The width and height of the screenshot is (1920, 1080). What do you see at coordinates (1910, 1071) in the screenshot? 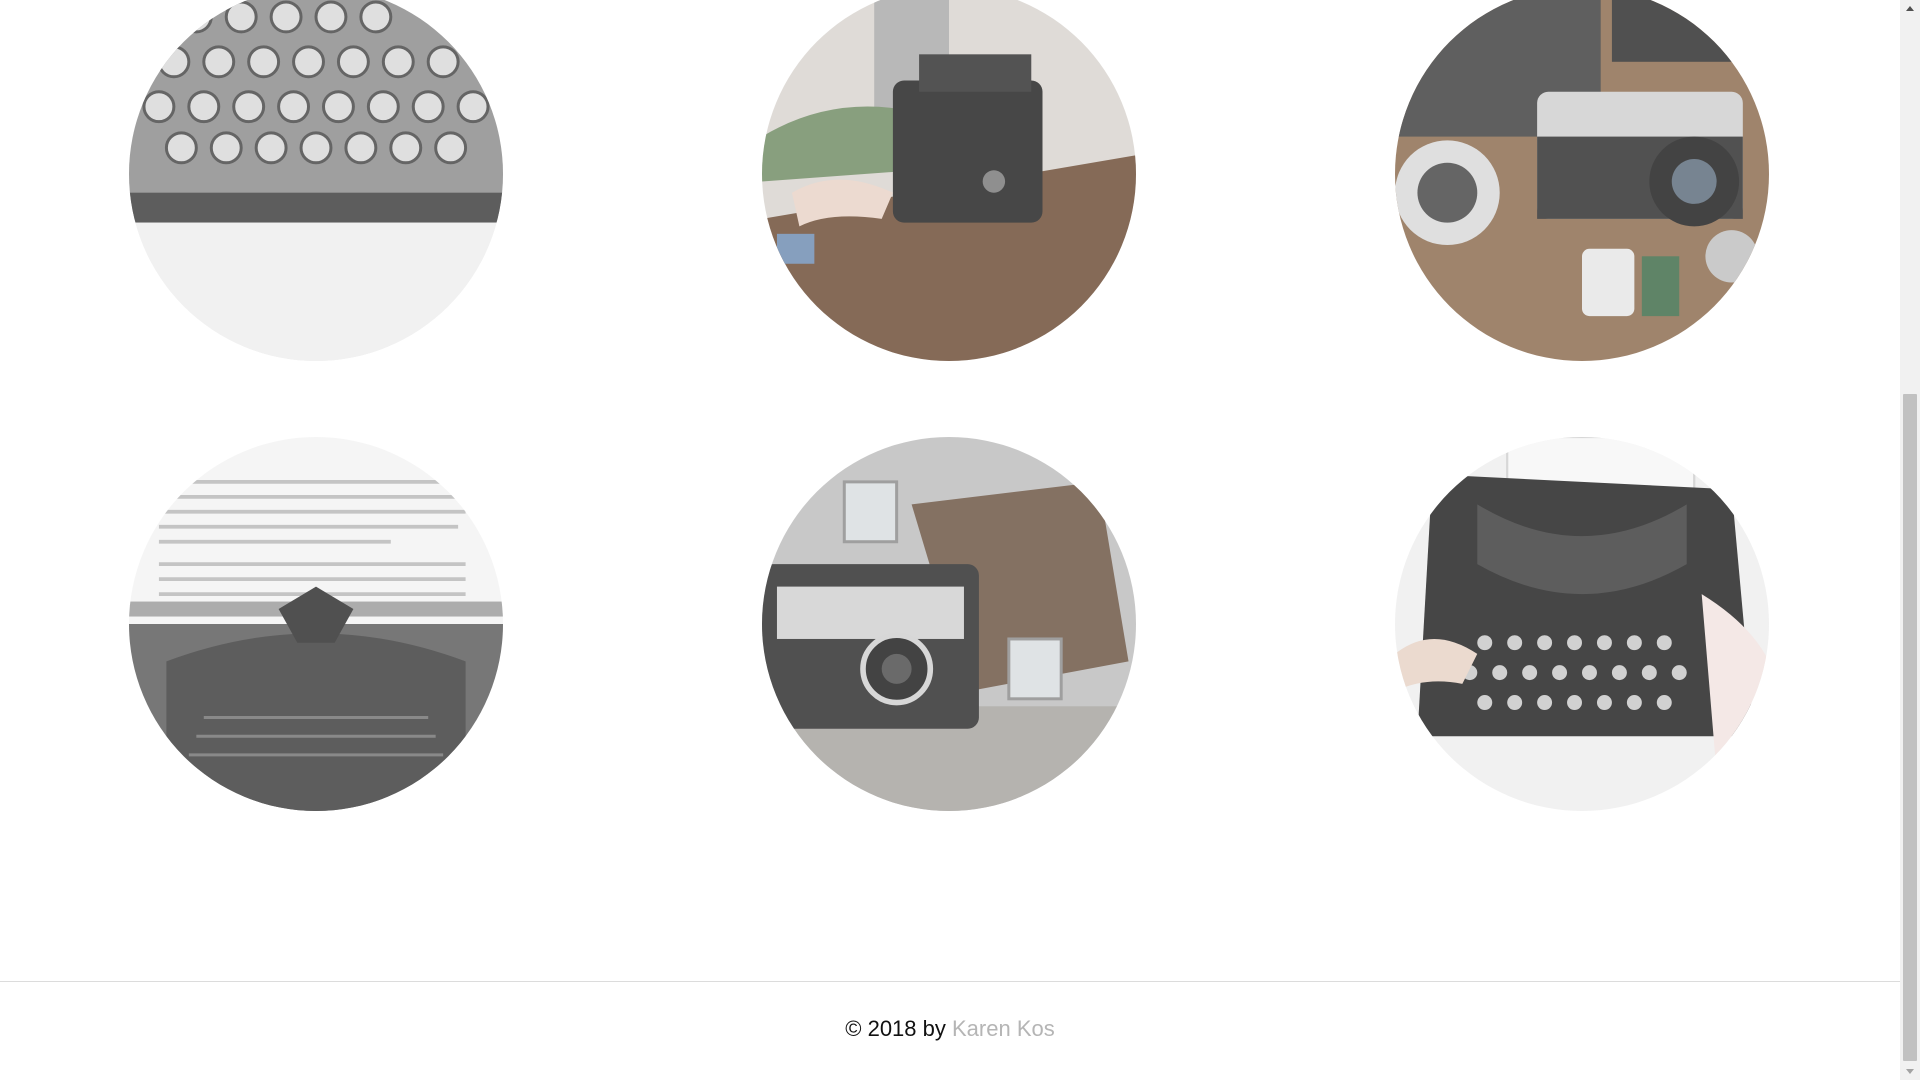
I see `scroll-down-arrow-icon` at bounding box center [1910, 1071].